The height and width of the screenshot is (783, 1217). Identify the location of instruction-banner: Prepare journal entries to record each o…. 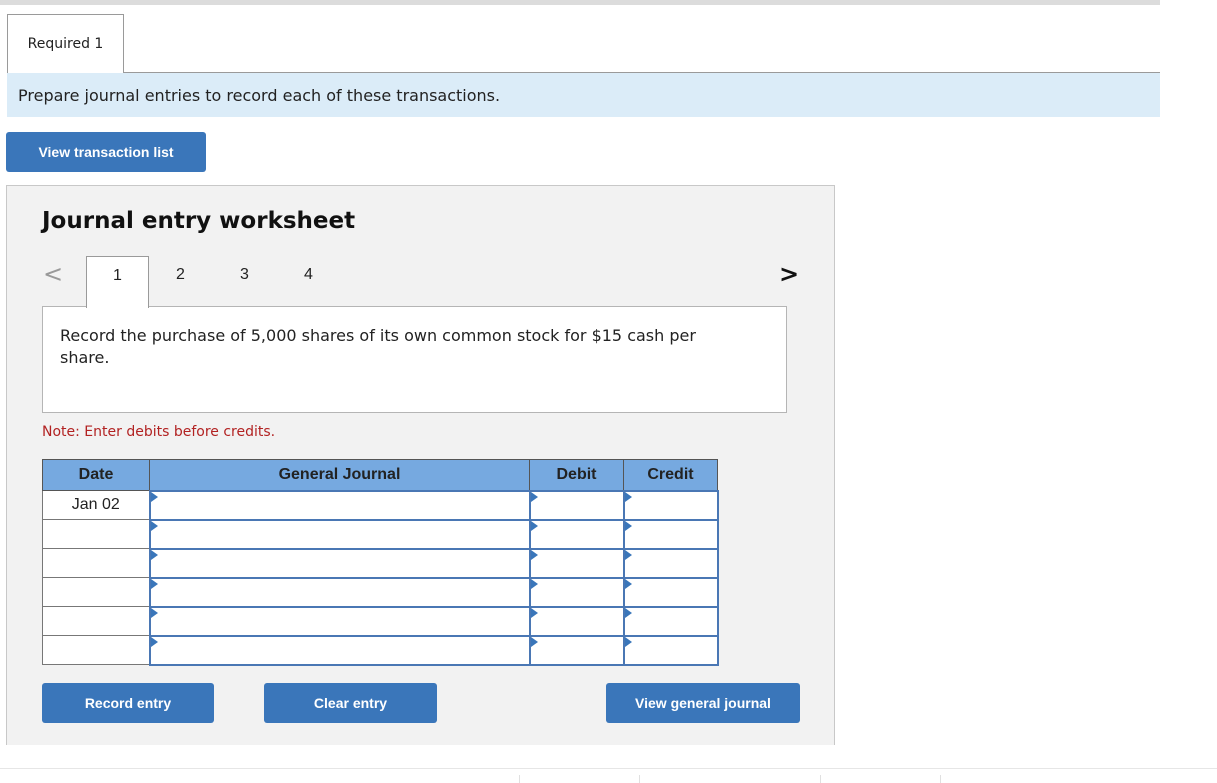
(583, 95).